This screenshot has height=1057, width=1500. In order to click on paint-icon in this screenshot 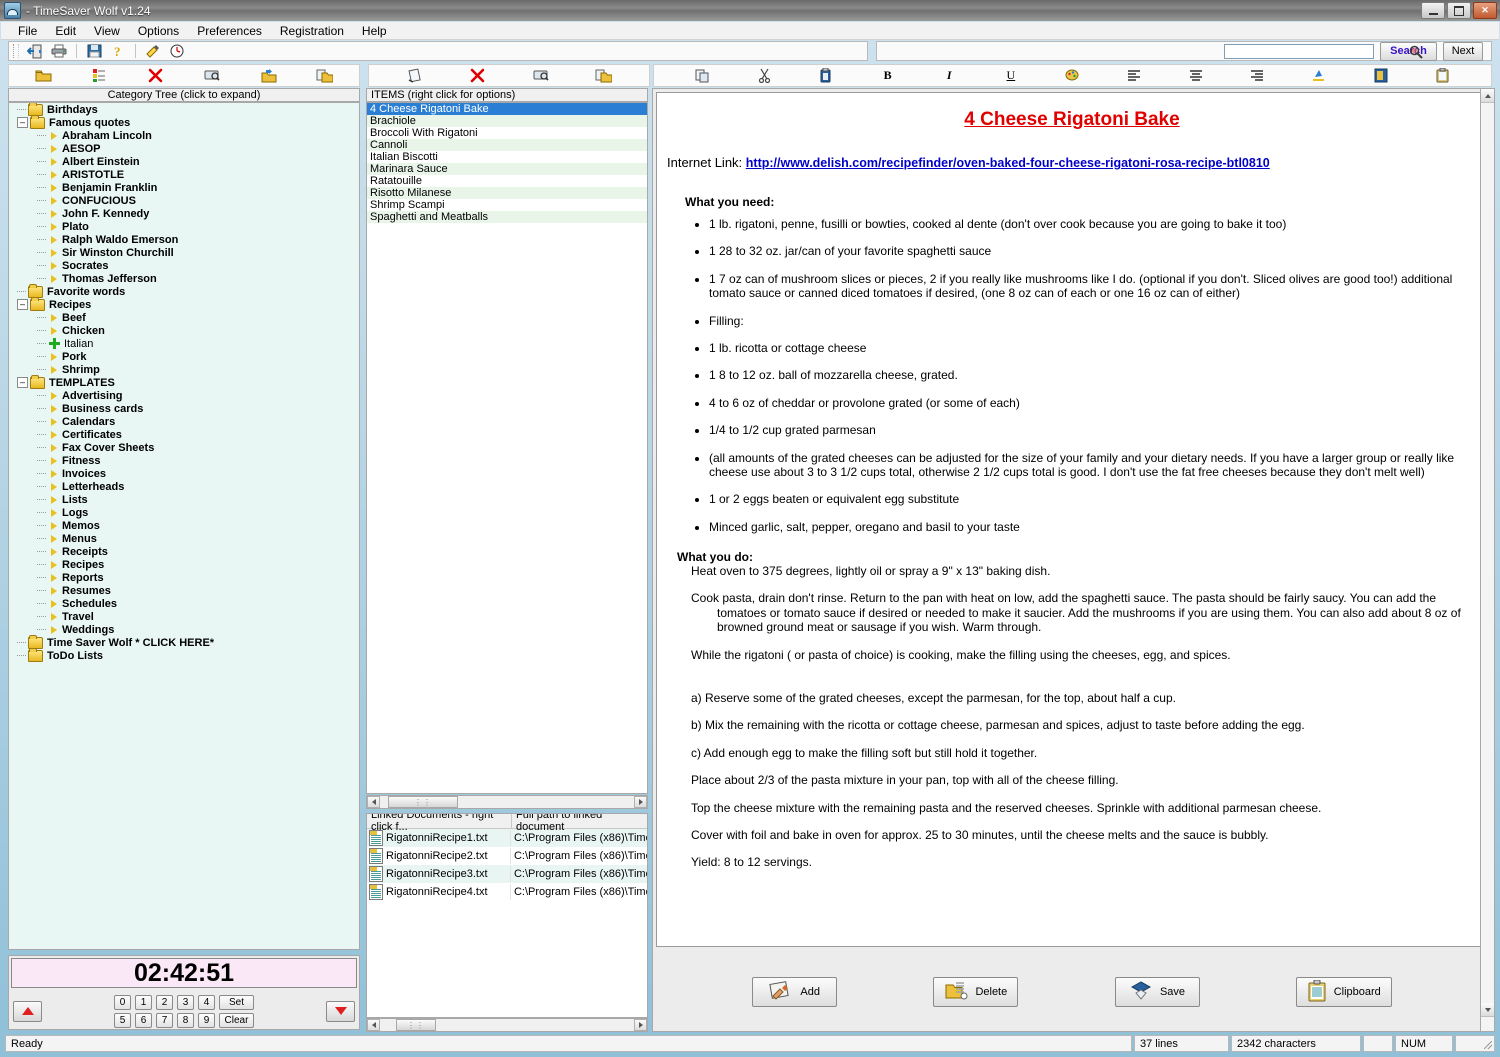, I will do `click(153, 51)`.